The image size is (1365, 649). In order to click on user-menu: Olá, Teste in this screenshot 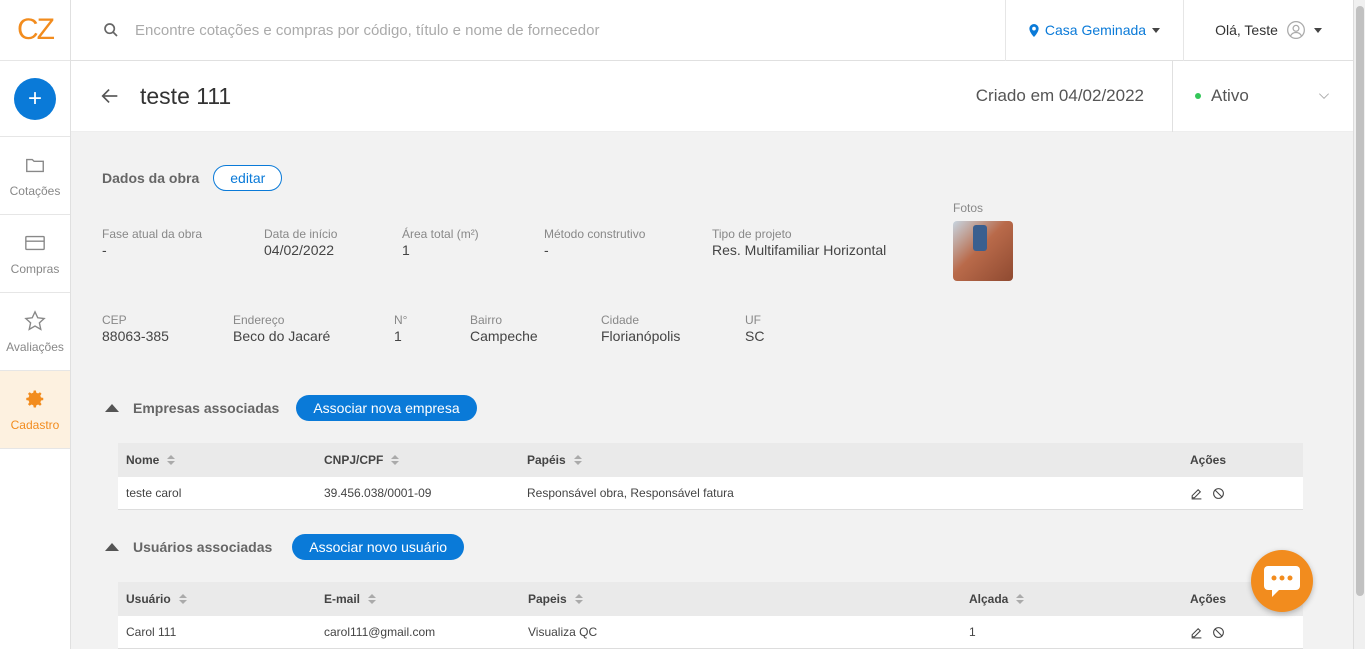, I will do `click(1268, 30)`.